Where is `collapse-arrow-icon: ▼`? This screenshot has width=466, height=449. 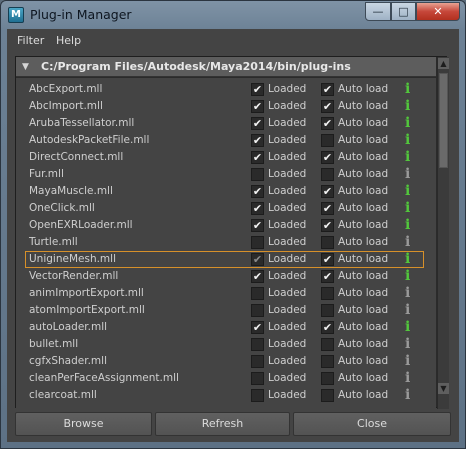 collapse-arrow-icon: ▼ is located at coordinates (25, 67).